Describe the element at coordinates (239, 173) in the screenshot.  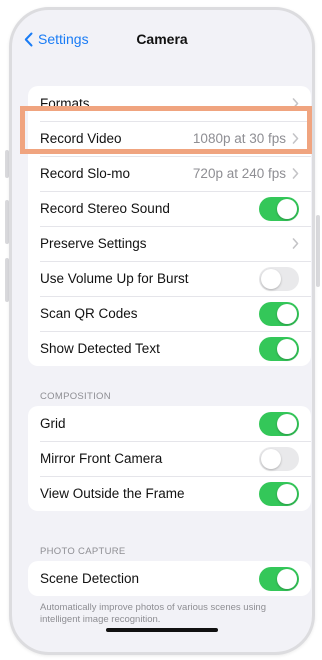
I see `row-value: 720p at 240 fps` at that location.